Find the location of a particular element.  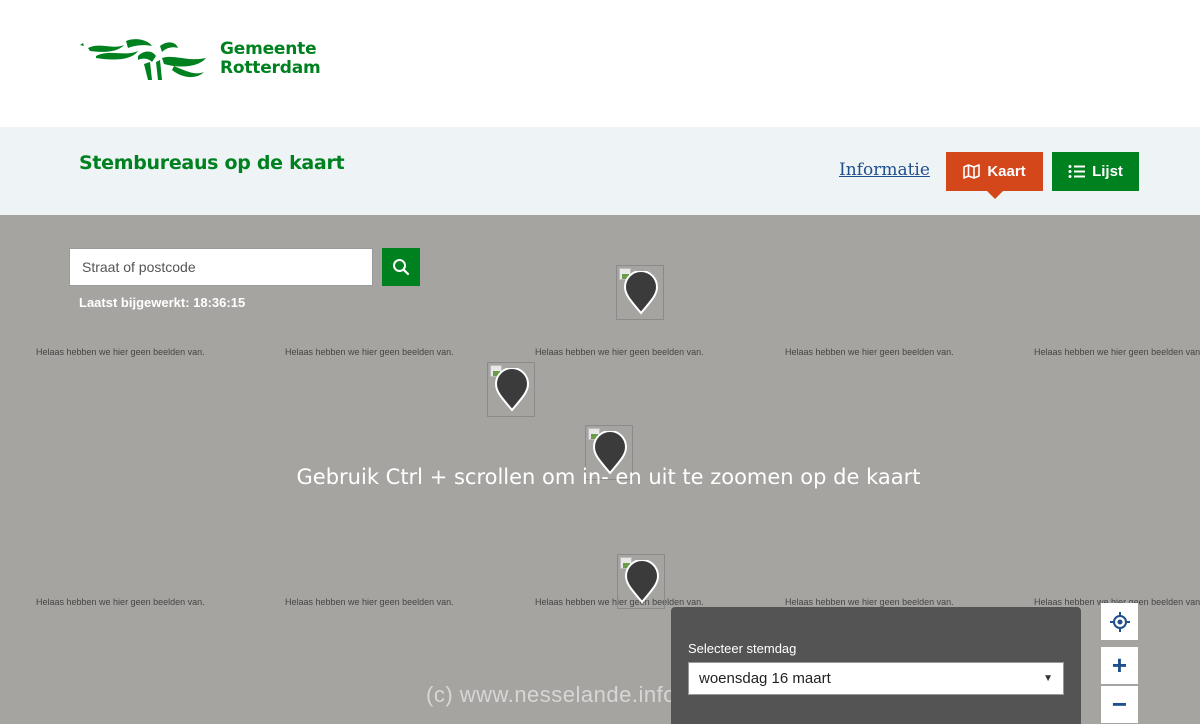

rotterdam-logo: Gemeente Rotterdam is located at coordinates (199, 59).